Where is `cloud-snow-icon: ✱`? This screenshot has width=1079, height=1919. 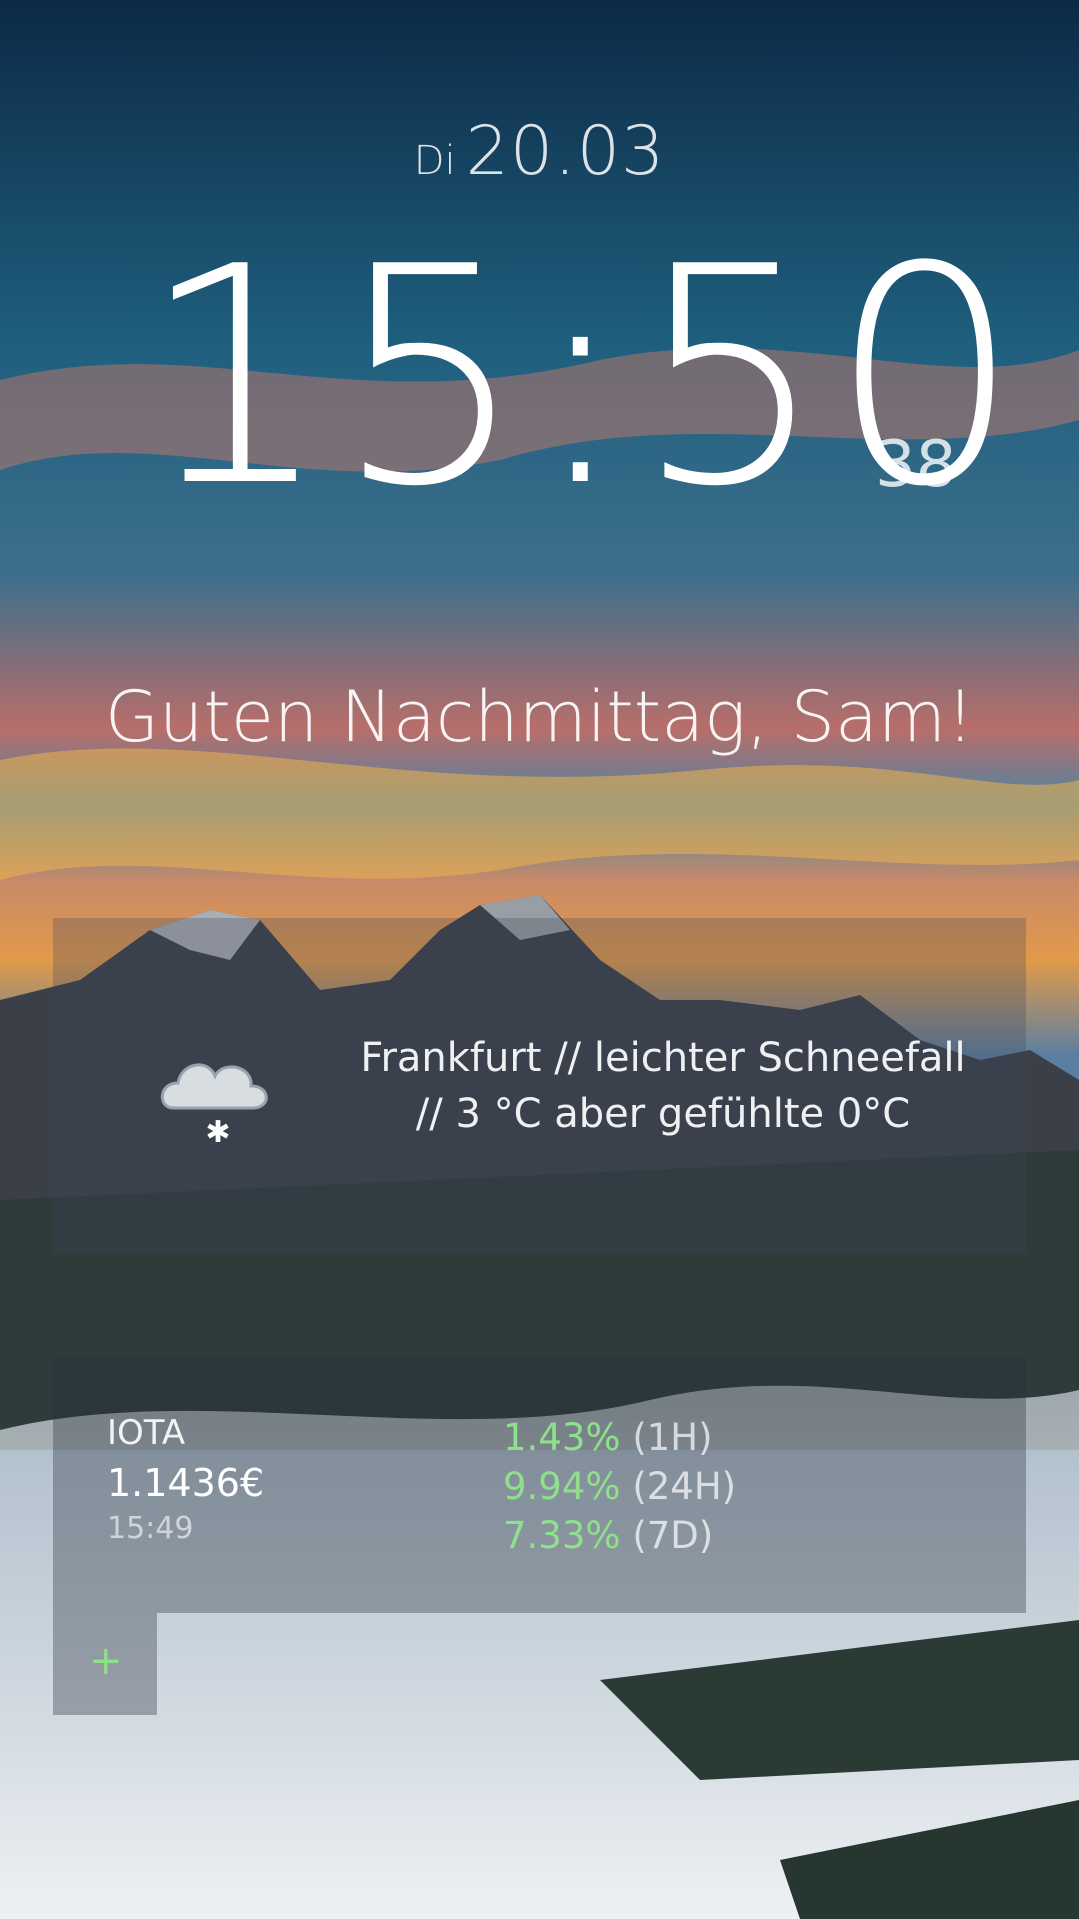 cloud-snow-icon: ✱ is located at coordinates (214, 1105).